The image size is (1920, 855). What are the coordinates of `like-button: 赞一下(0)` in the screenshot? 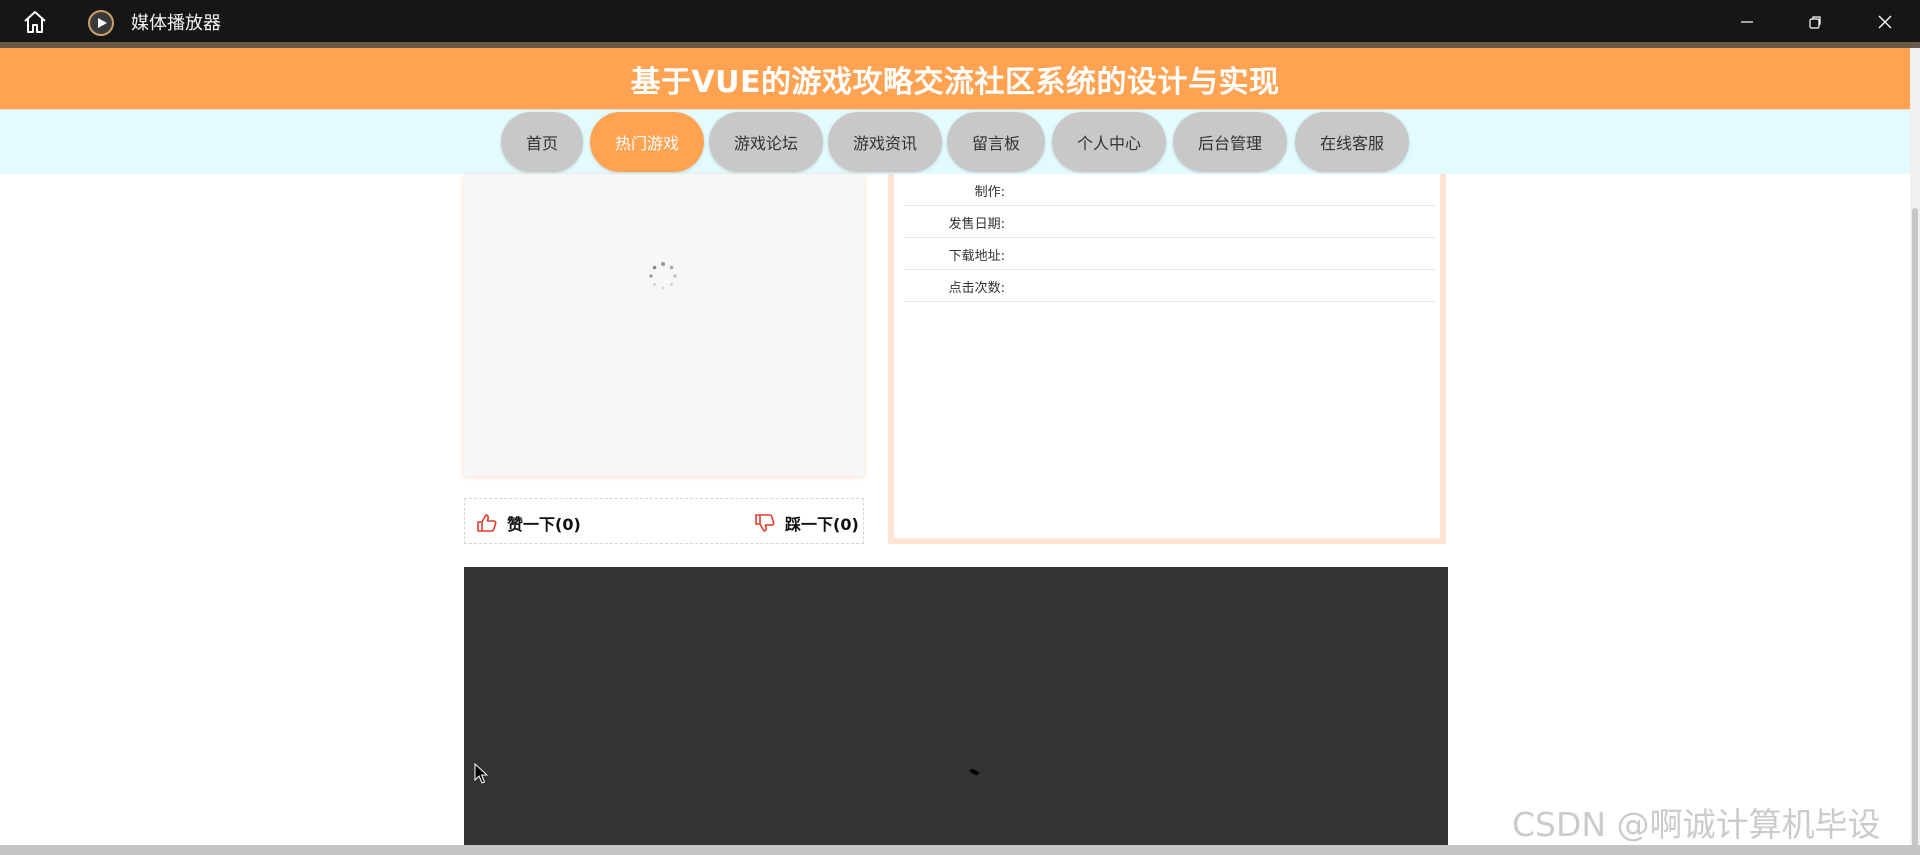 It's located at (529, 523).